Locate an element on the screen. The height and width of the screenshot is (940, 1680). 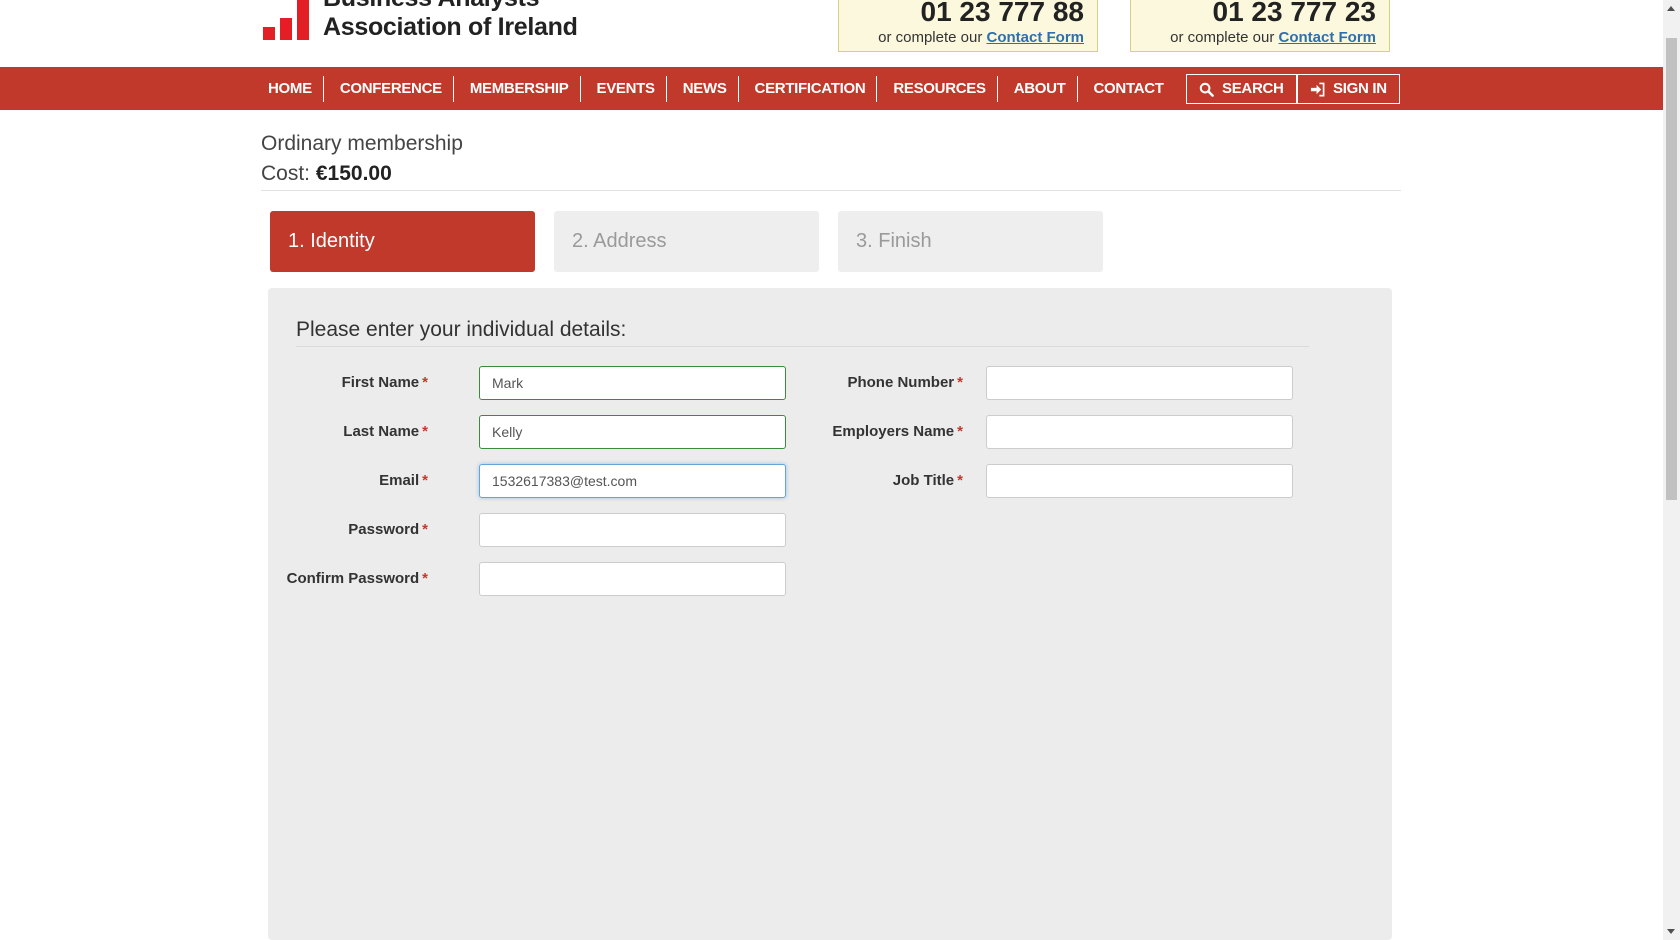
first-name-label-text: First Name is located at coordinates (380, 382).